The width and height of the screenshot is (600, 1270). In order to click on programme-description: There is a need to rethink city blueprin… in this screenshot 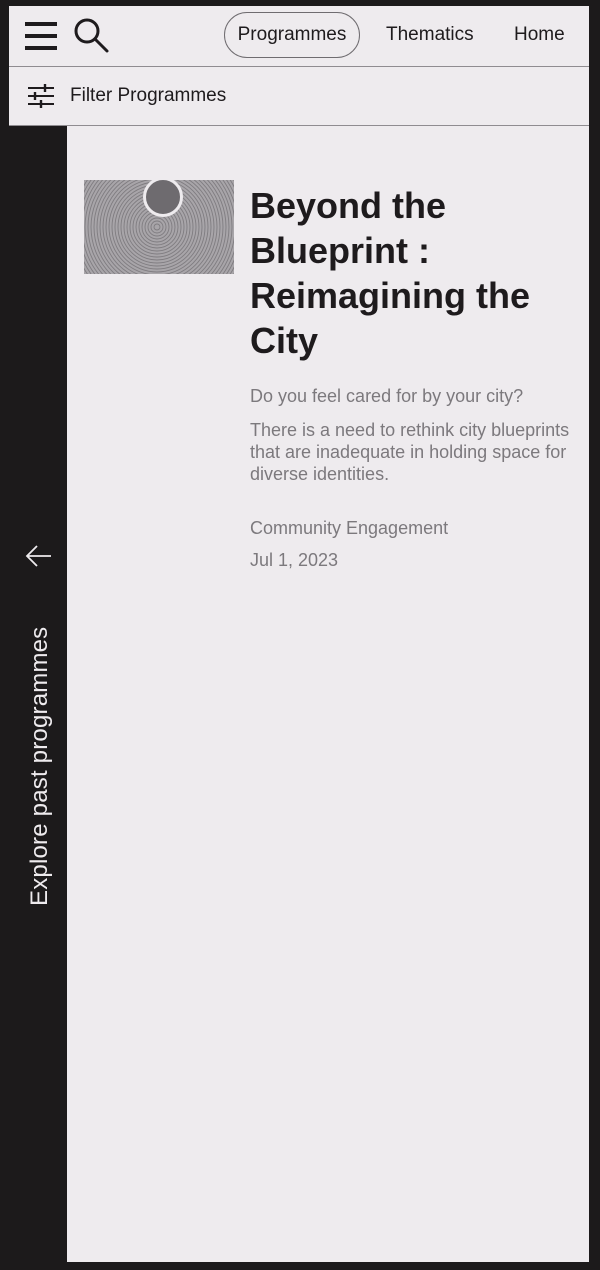, I will do `click(410, 452)`.